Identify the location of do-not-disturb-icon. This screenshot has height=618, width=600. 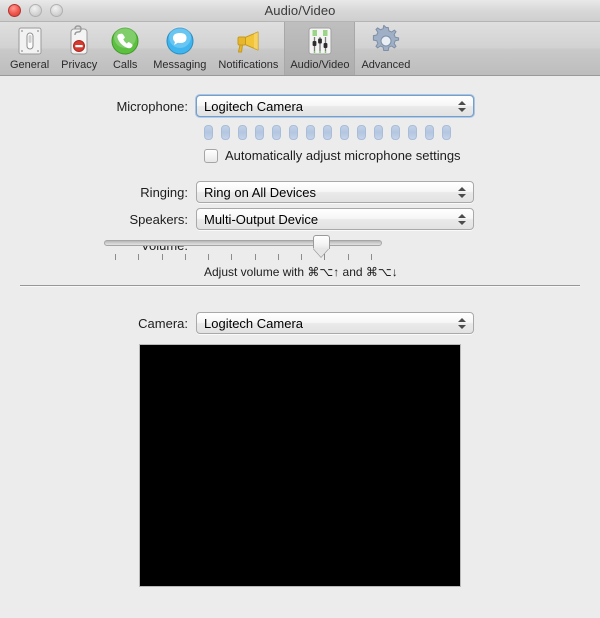
(79, 41).